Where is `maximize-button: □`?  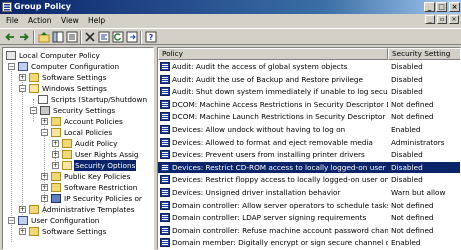 maximize-button: □ is located at coordinates (441, 7).